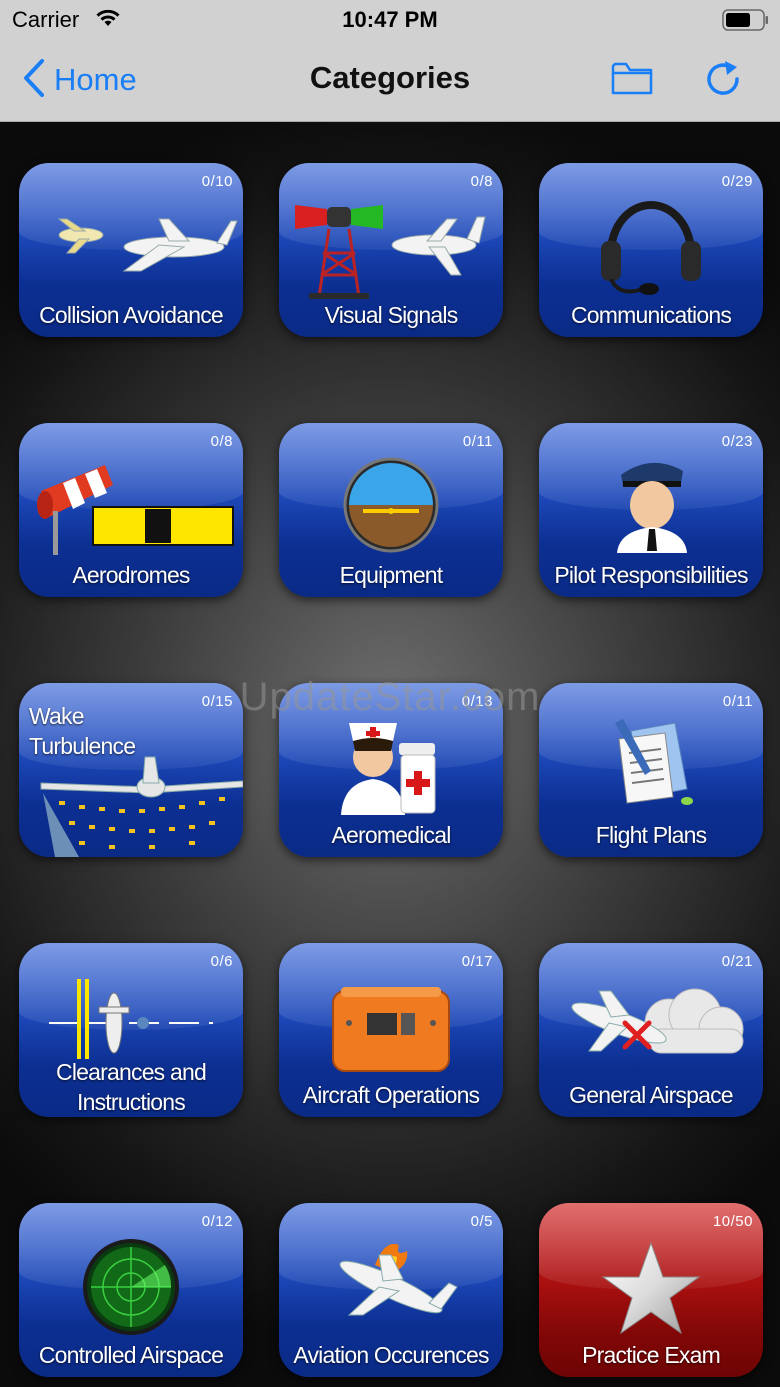 This screenshot has height=1387, width=780. Describe the element at coordinates (651, 510) in the screenshot. I see `tile-pilot-responsibilities: 0/23 Pilot Responsibilities` at that location.